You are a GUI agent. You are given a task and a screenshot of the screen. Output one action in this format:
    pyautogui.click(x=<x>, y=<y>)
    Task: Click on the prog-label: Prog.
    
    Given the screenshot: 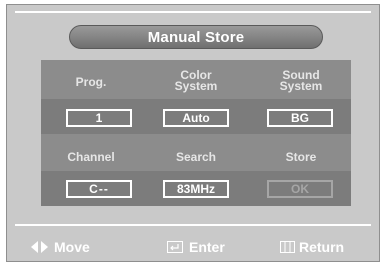 What is the action you would take?
    pyautogui.click(x=91, y=82)
    